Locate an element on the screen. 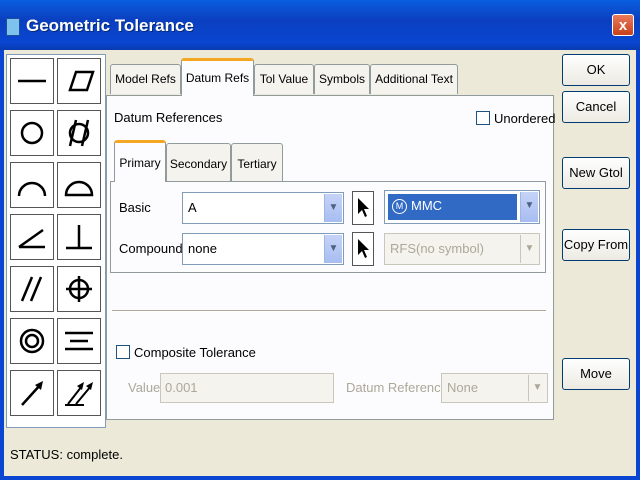  compound-material-value: RFS(no symbol) is located at coordinates (437, 248).